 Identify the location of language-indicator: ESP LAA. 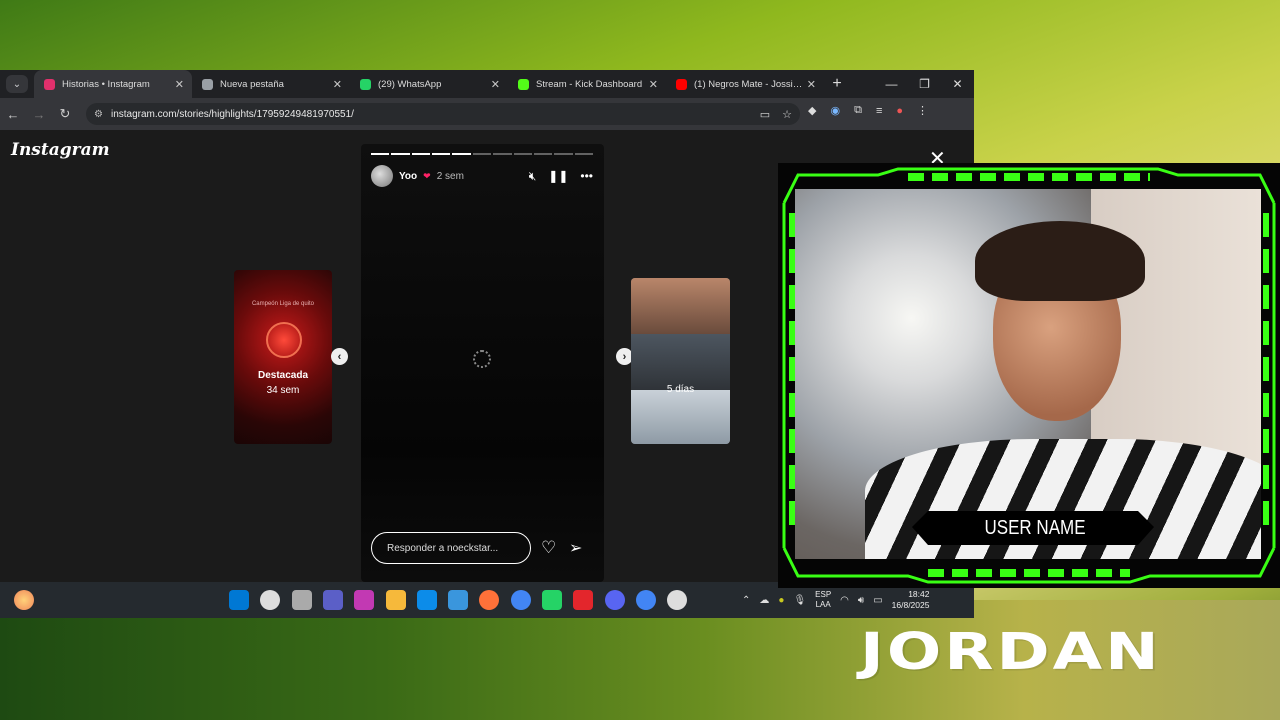
(823, 600).